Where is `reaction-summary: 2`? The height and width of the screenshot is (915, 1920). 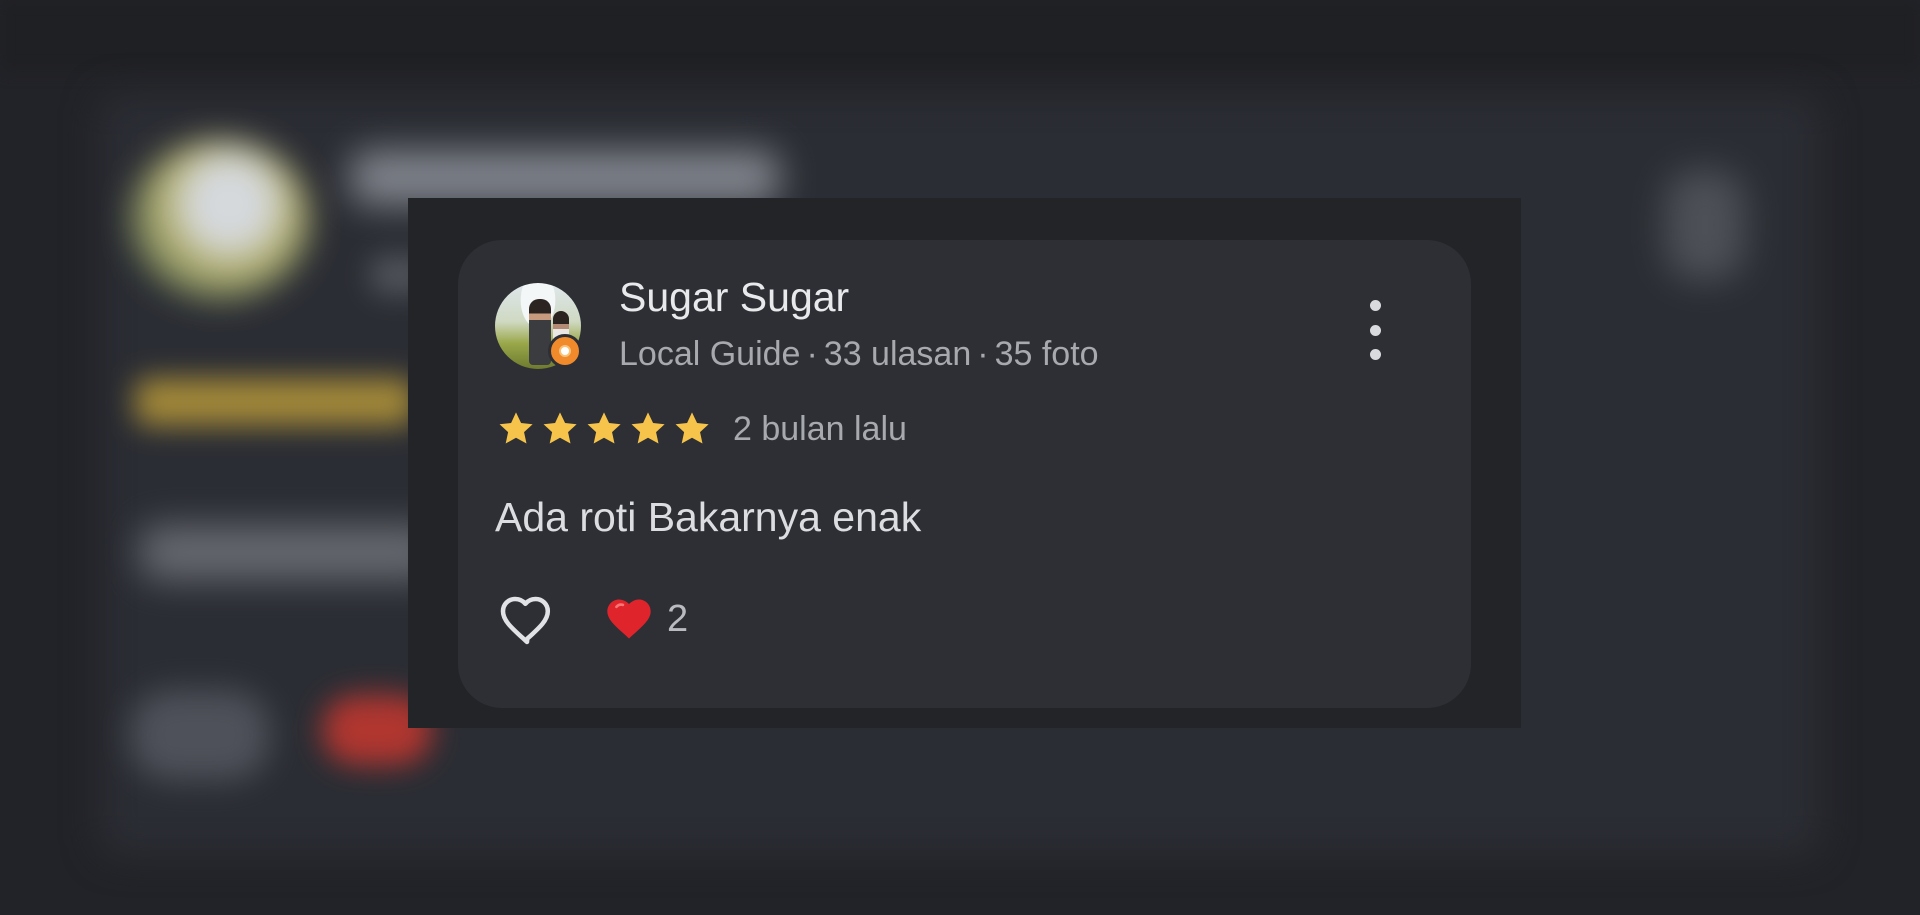
reaction-summary: 2 is located at coordinates (645, 619).